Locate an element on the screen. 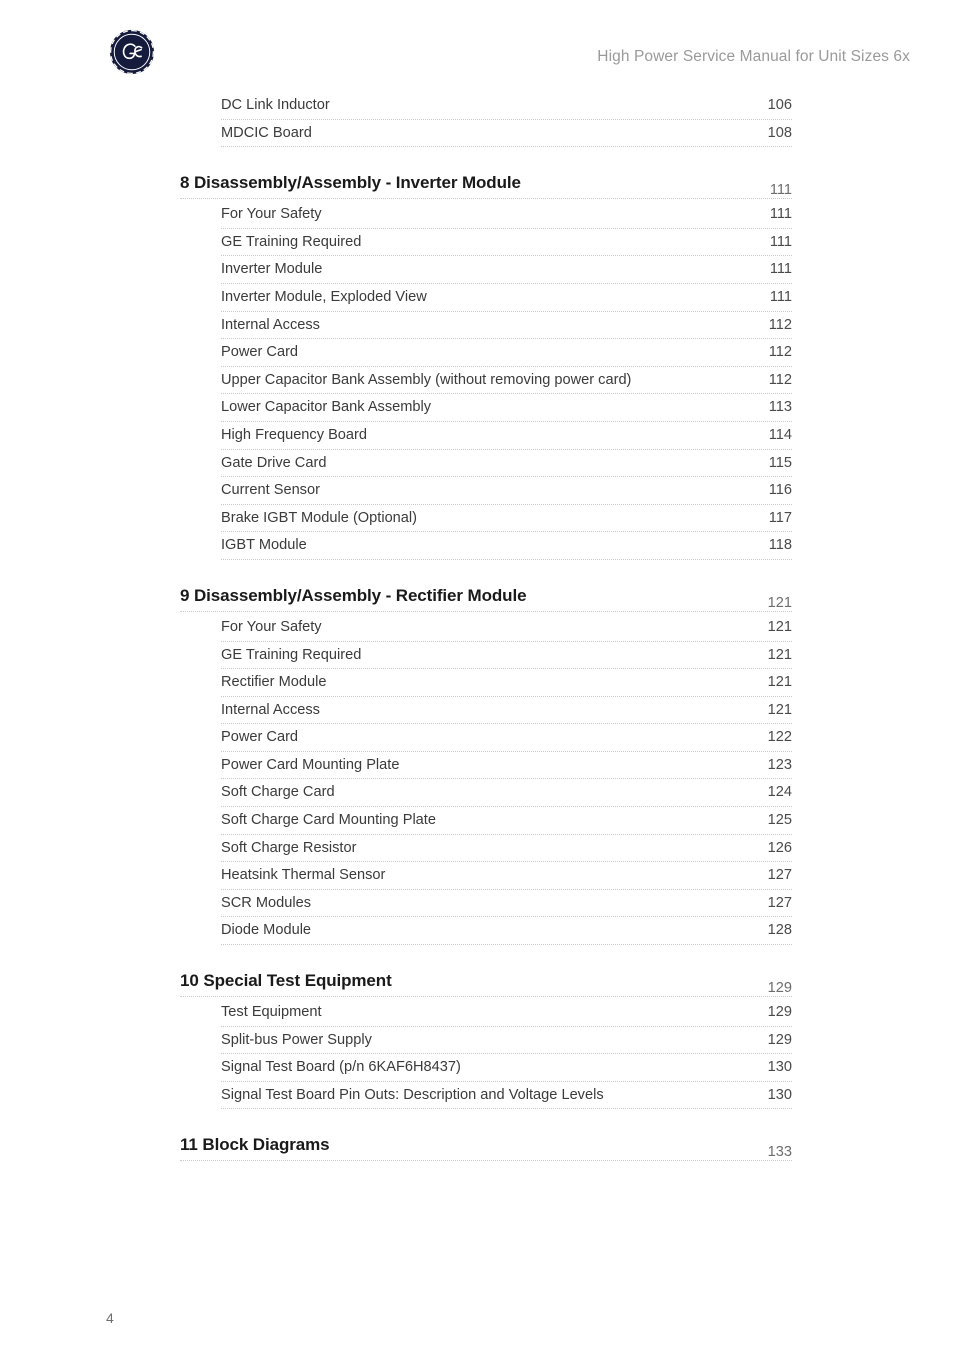 This screenshot has height=1350, width=954. toc-entry-label: Signal Test Board (p/n 6KAF6H8437) is located at coordinates (341, 1067).